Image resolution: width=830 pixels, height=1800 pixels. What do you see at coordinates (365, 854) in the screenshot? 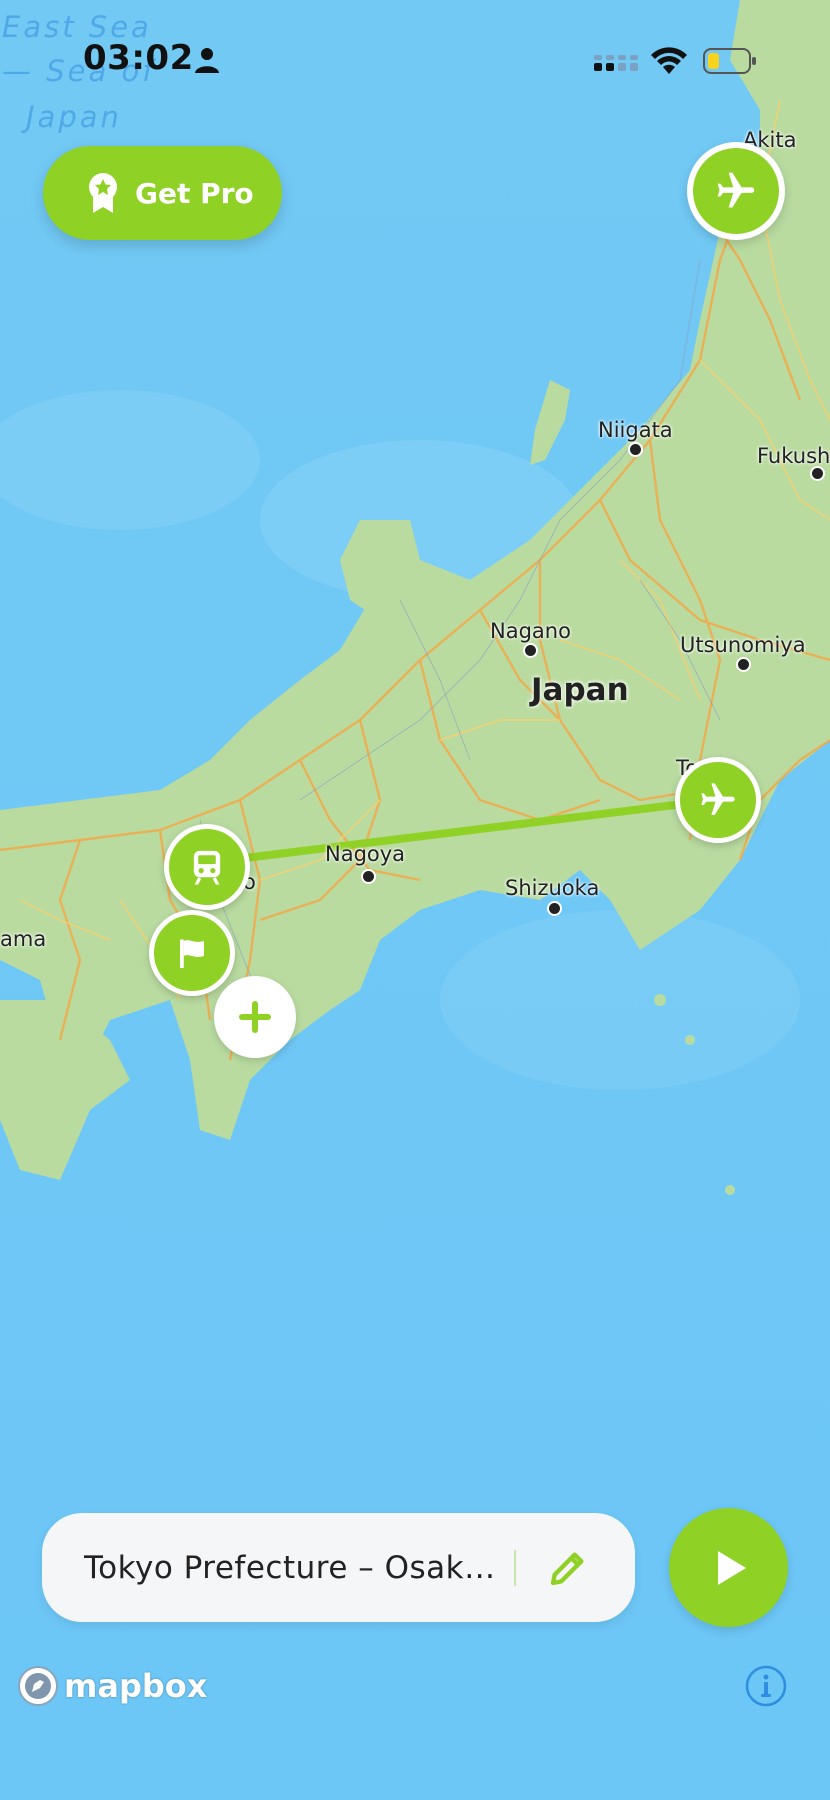
I see `city-label-nagoya: Nagoya` at bounding box center [365, 854].